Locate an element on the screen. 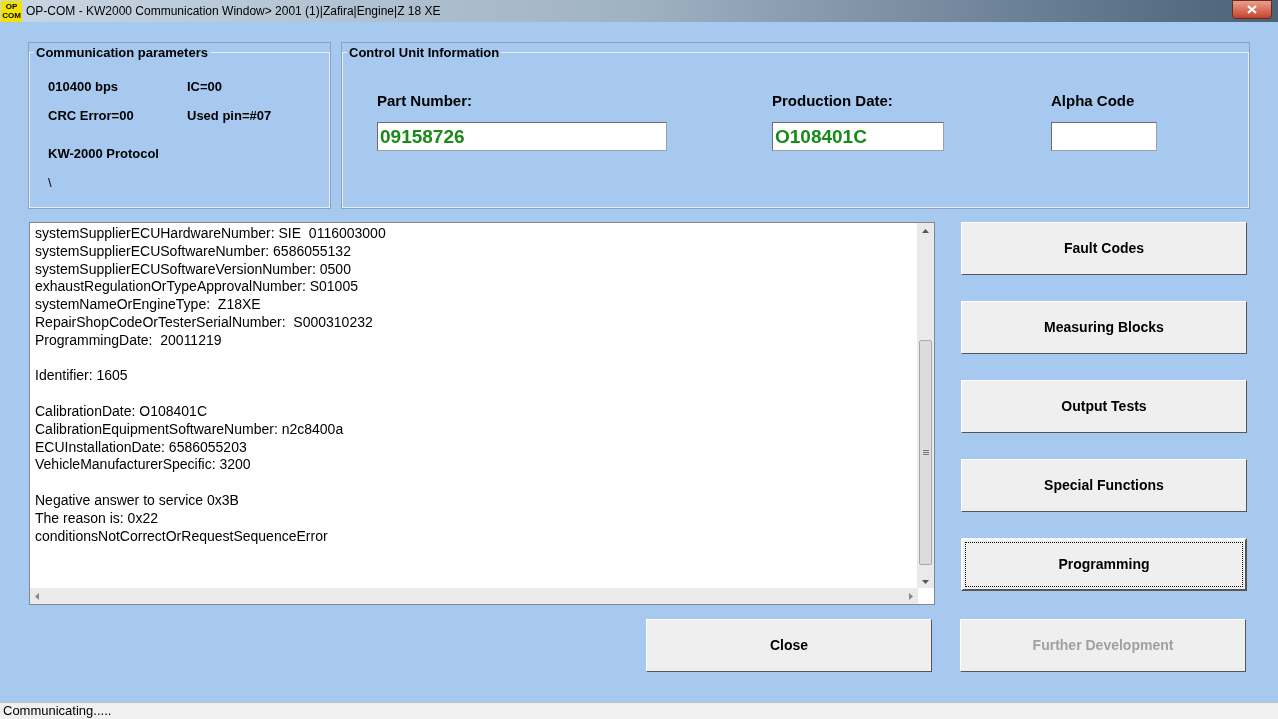 This screenshot has width=1278, height=719. input-field is located at coordinates (1104, 136).